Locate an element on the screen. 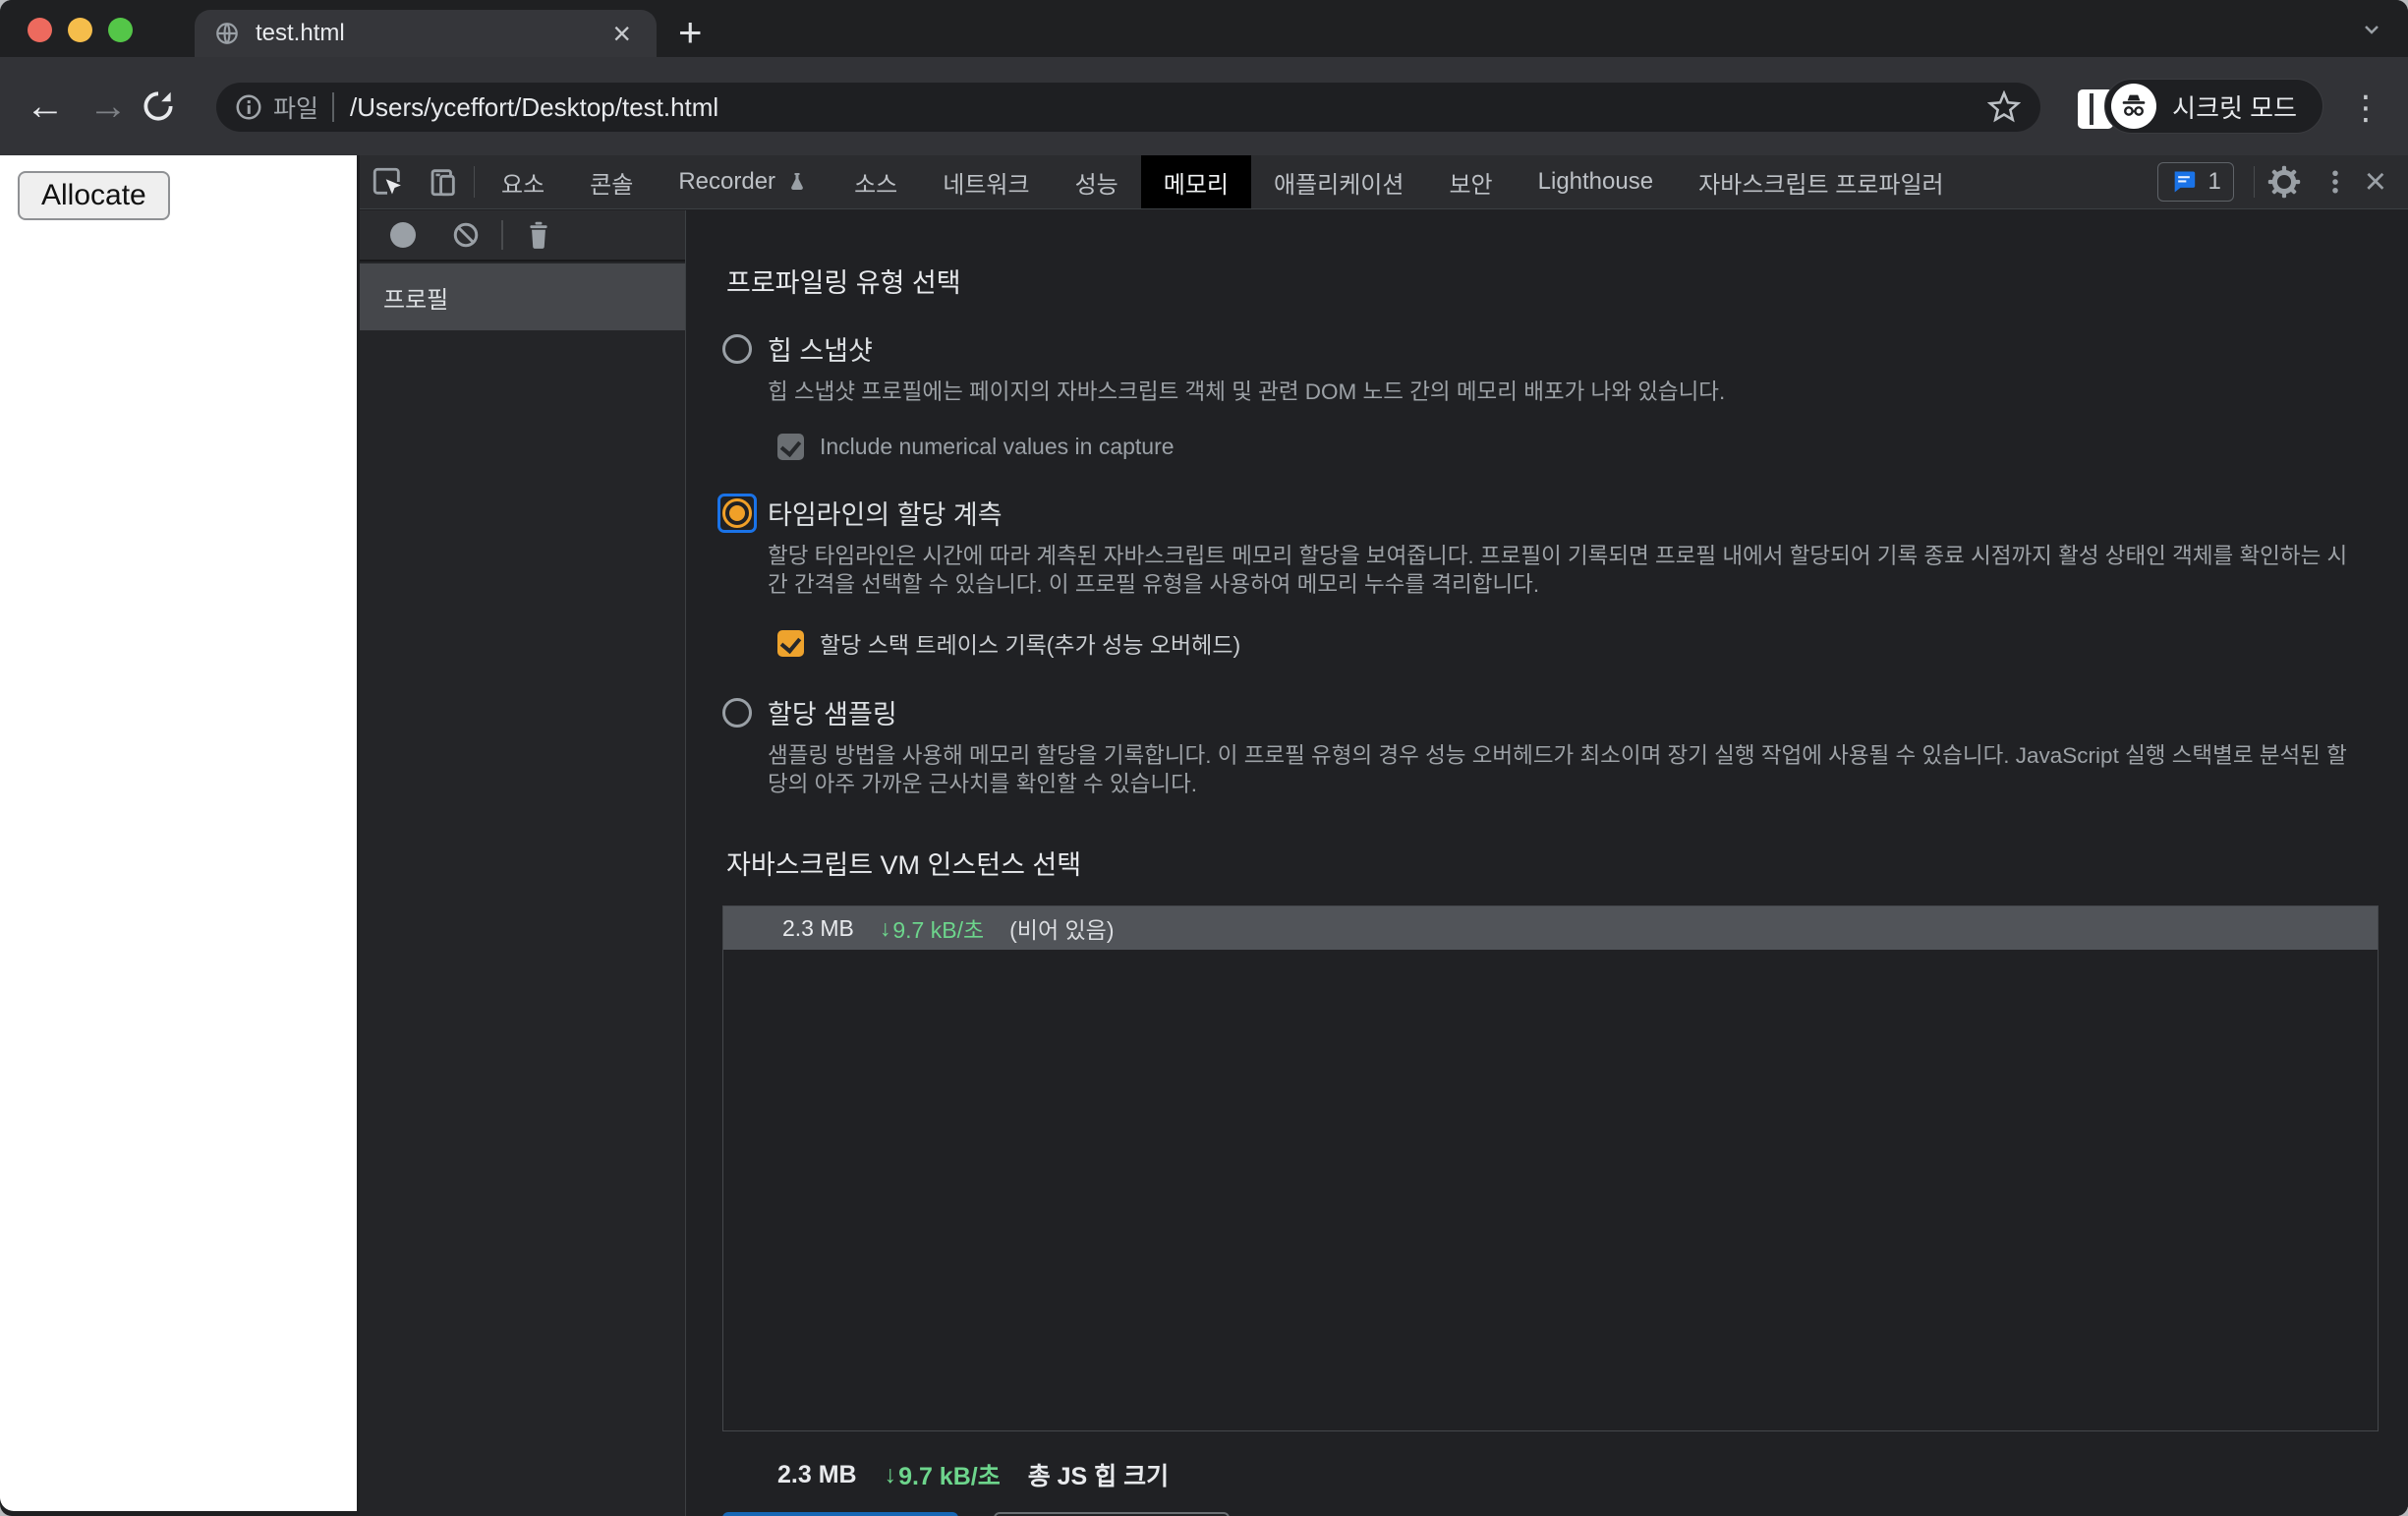 The width and height of the screenshot is (2408, 1516). device-toolbar-icon is located at coordinates (443, 181).